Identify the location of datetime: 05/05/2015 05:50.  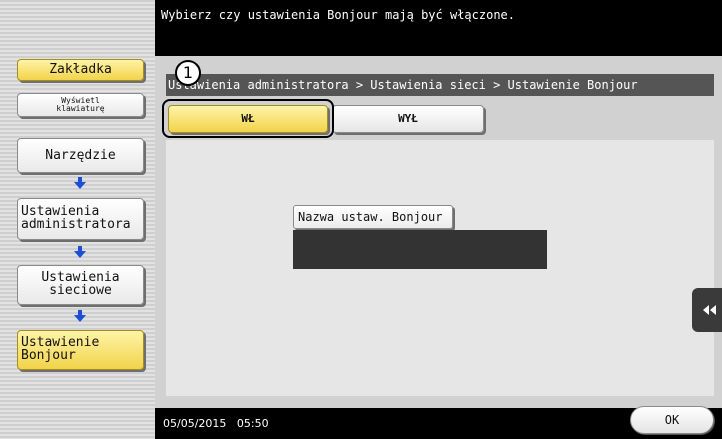
(216, 423).